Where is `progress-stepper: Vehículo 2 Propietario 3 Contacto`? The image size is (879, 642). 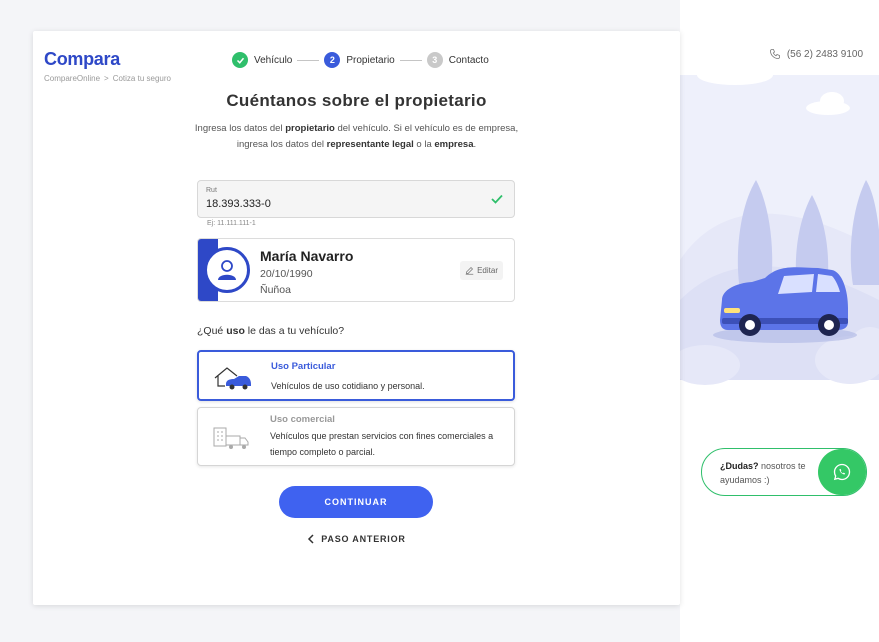
progress-stepper: Vehículo 2 Propietario 3 Contacto is located at coordinates (360, 60).